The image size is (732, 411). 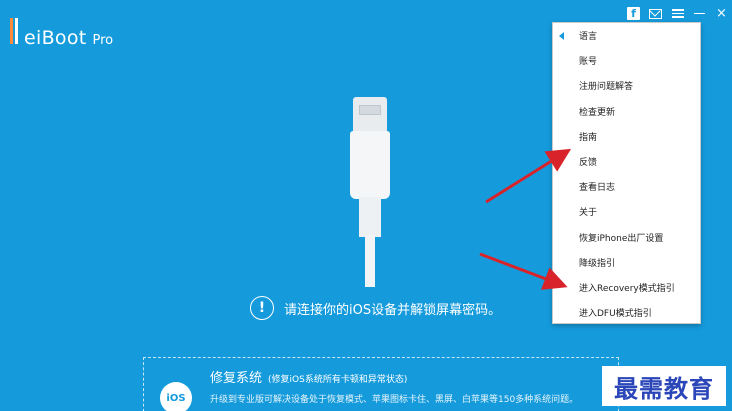 I want to click on repair-subtitle: (修复iOS系统所有卡顿和异常状态), so click(x=338, y=380).